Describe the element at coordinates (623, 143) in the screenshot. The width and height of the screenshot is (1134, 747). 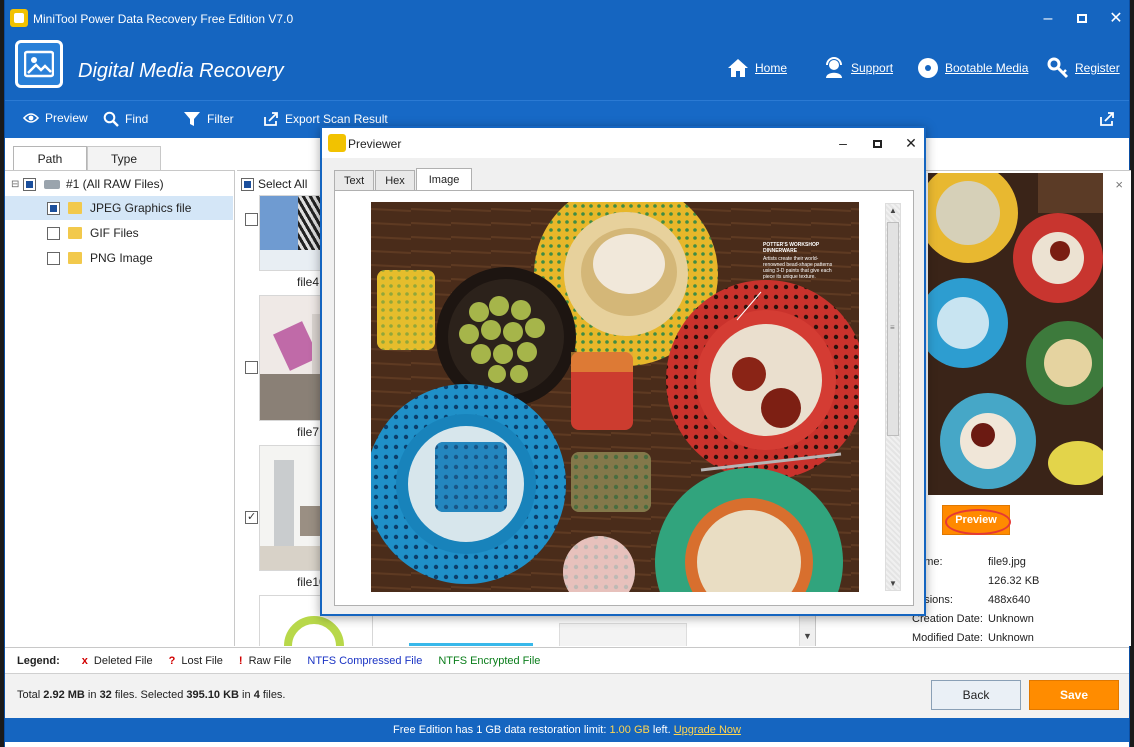
I see `previewer-title-bar: Previewer – ✕` at that location.